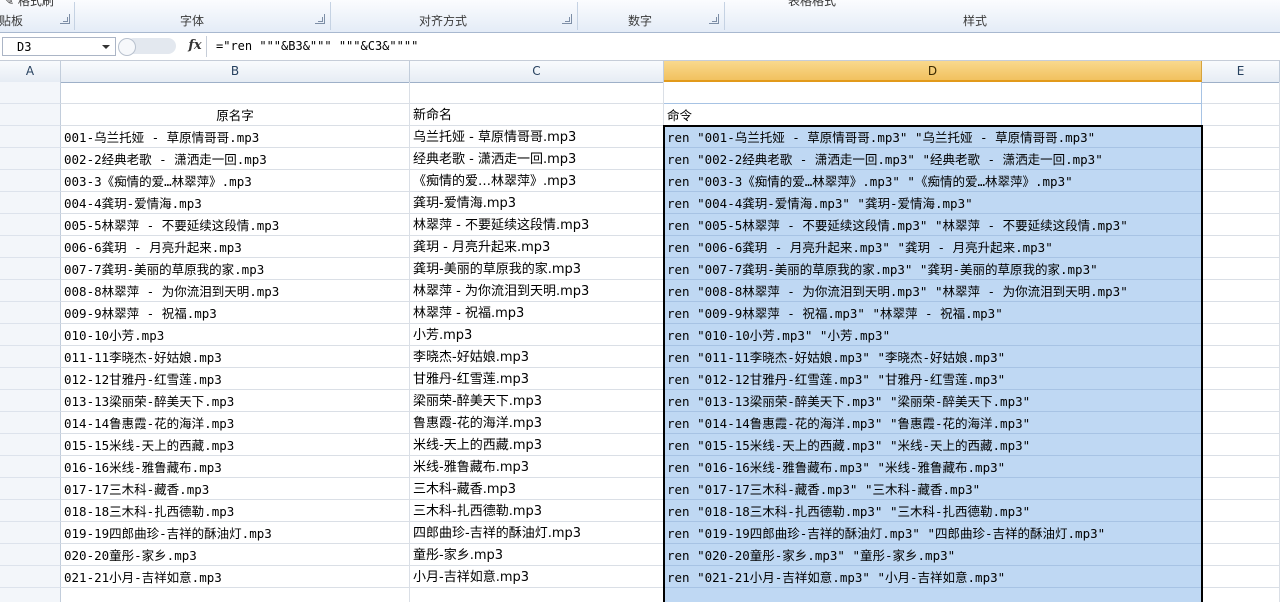  I want to click on ribbon-table-format-fragment: 表格格式, so click(812, 4).